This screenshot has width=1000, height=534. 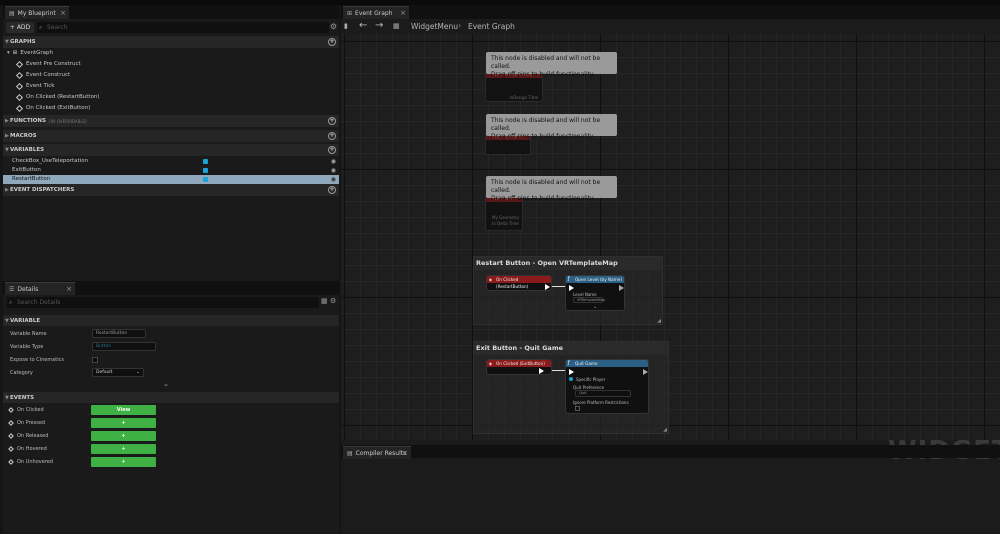 I want to click on node-title: Quit Game, so click(x=607, y=363).